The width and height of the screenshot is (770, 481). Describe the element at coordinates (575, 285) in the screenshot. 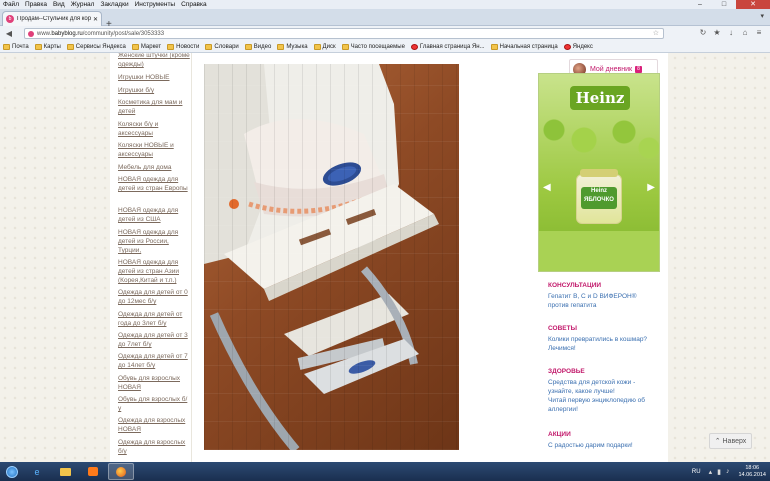

I see `section-title: КОНСУЛЬТАЦИИ` at that location.